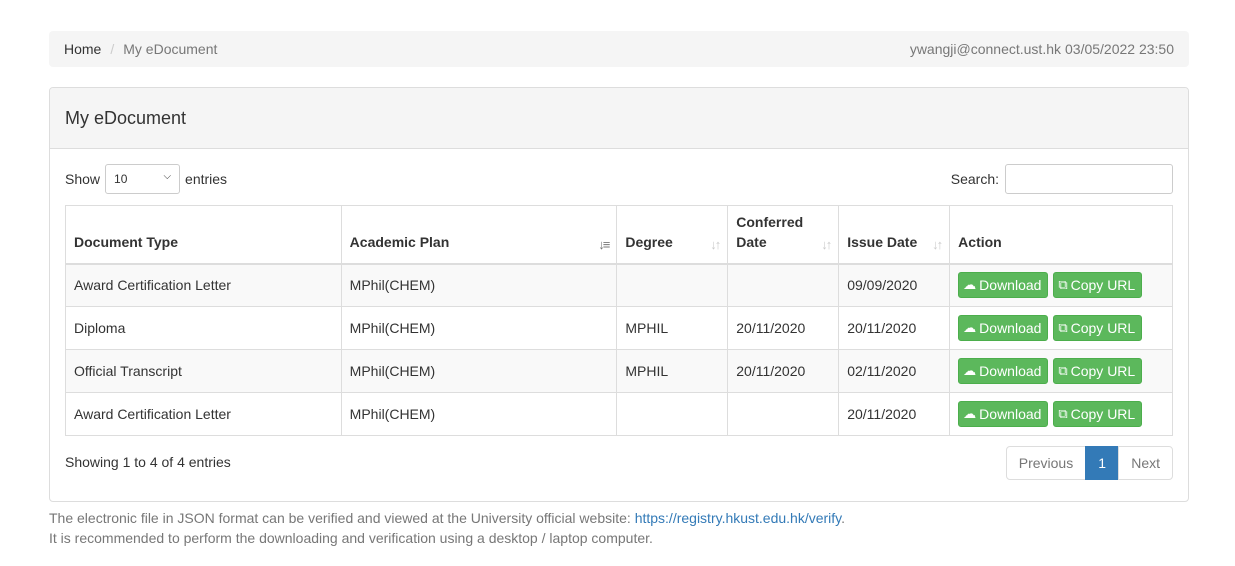 This screenshot has height=566, width=1235. Describe the element at coordinates (843, 518) in the screenshot. I see `footnote-period: .` at that location.